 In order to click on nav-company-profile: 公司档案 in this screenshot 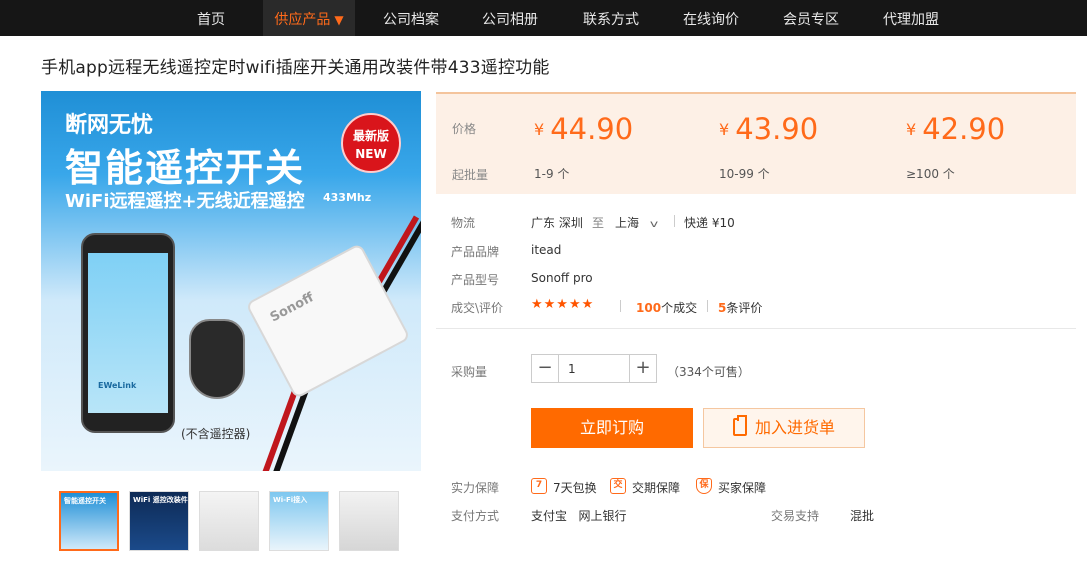, I will do `click(411, 18)`.